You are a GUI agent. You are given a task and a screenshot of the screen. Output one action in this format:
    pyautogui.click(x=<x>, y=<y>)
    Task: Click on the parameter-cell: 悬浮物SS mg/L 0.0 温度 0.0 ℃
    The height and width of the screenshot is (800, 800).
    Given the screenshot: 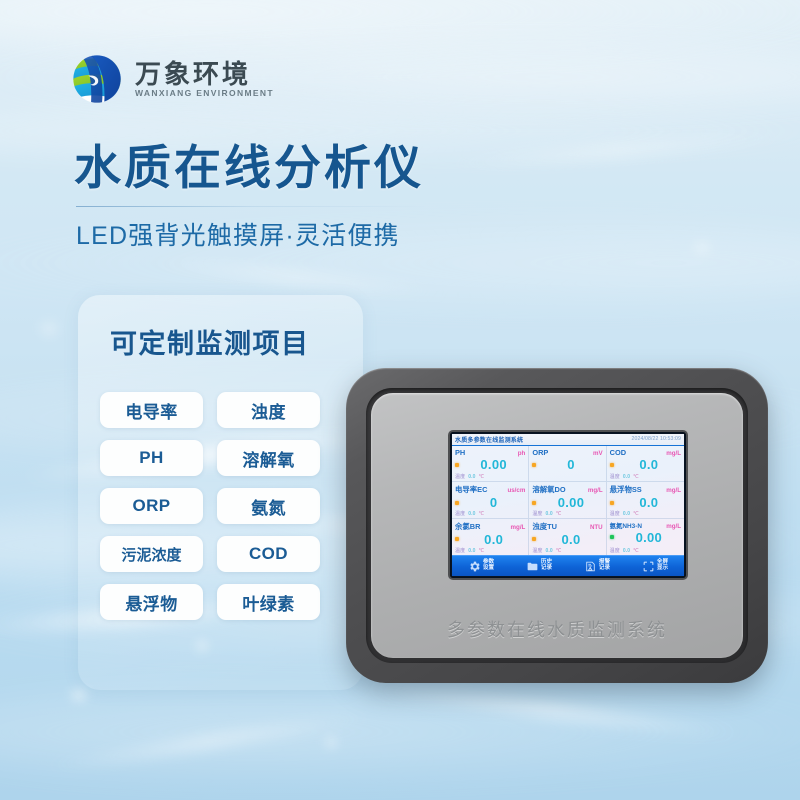 What is the action you would take?
    pyautogui.click(x=645, y=500)
    